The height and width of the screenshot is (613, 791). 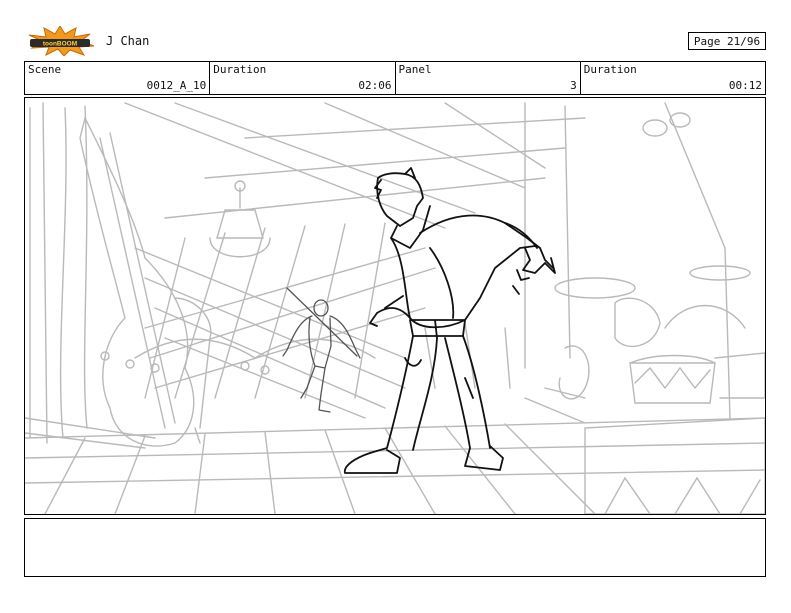 I want to click on scene-duration-label: Duration, so click(x=240, y=69).